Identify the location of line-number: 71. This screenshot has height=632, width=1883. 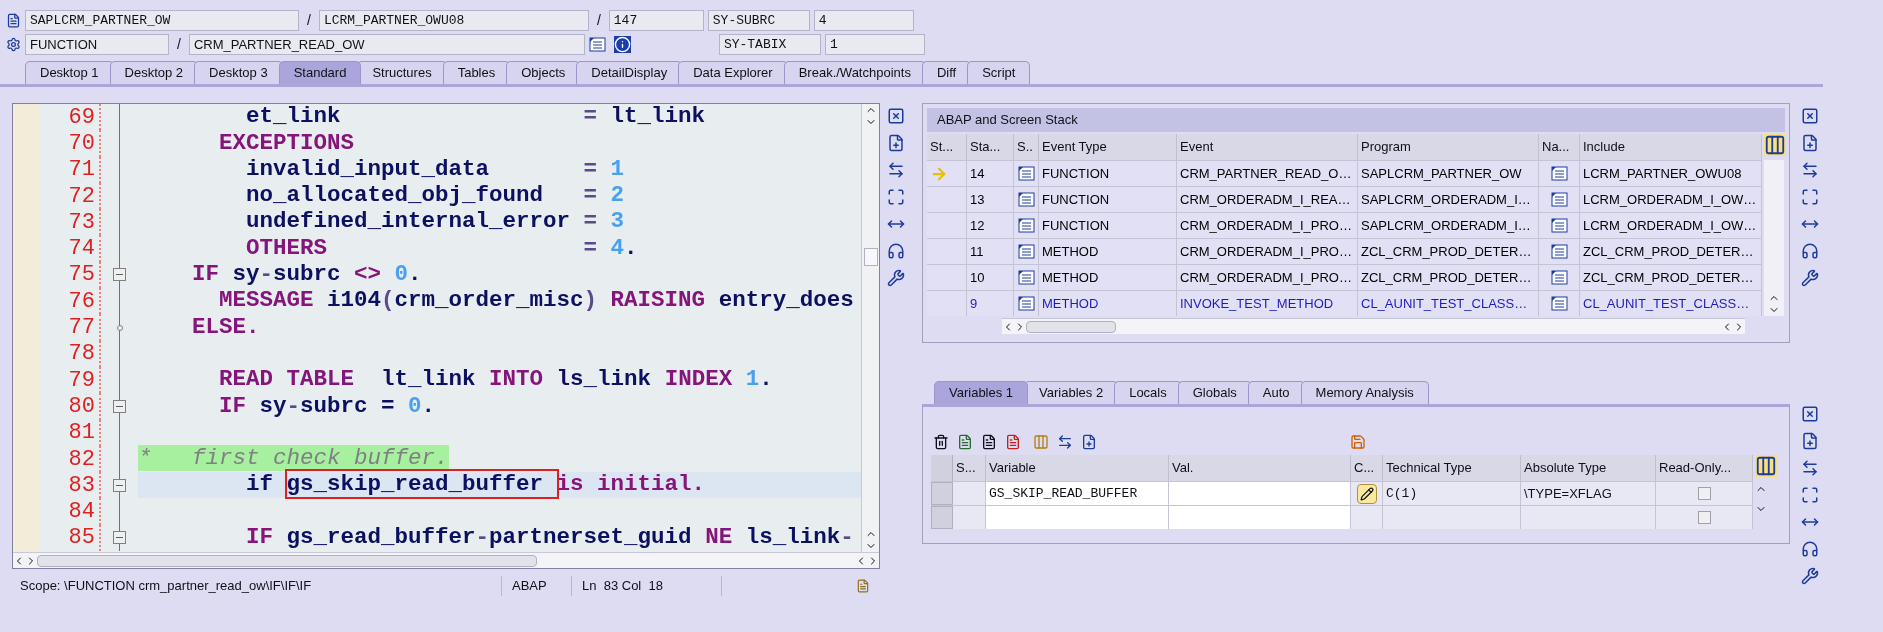
(81, 170).